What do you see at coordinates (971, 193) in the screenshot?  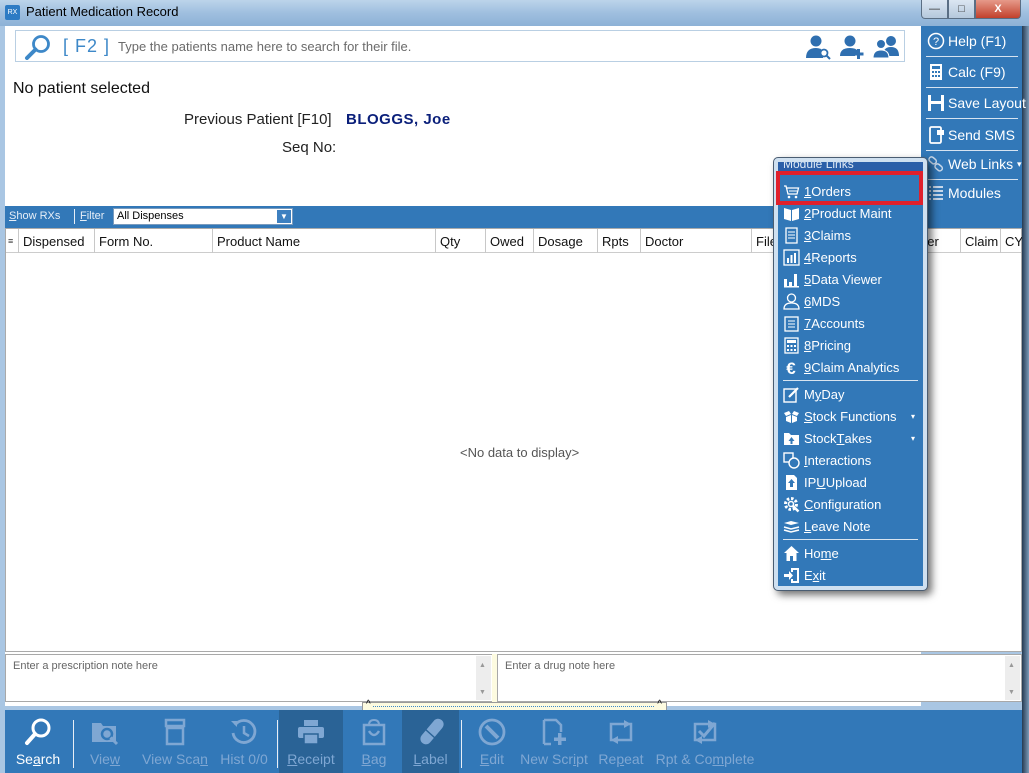 I see `modules-button: Modules` at bounding box center [971, 193].